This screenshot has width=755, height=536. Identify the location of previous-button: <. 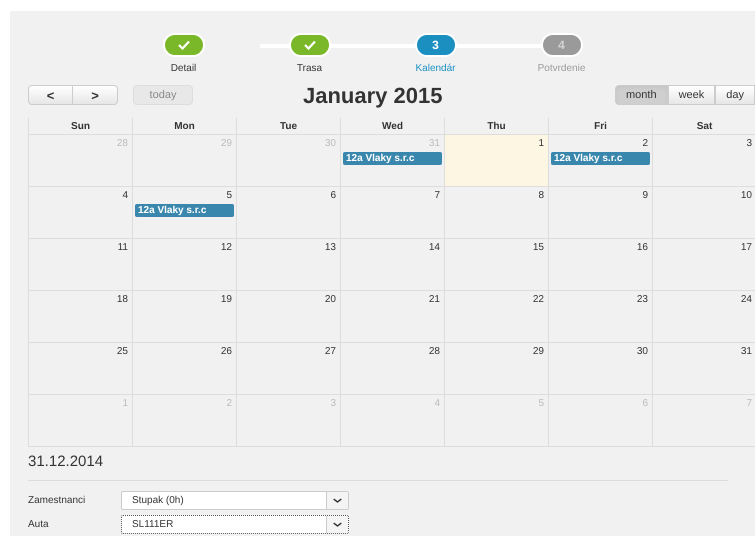
(50, 95).